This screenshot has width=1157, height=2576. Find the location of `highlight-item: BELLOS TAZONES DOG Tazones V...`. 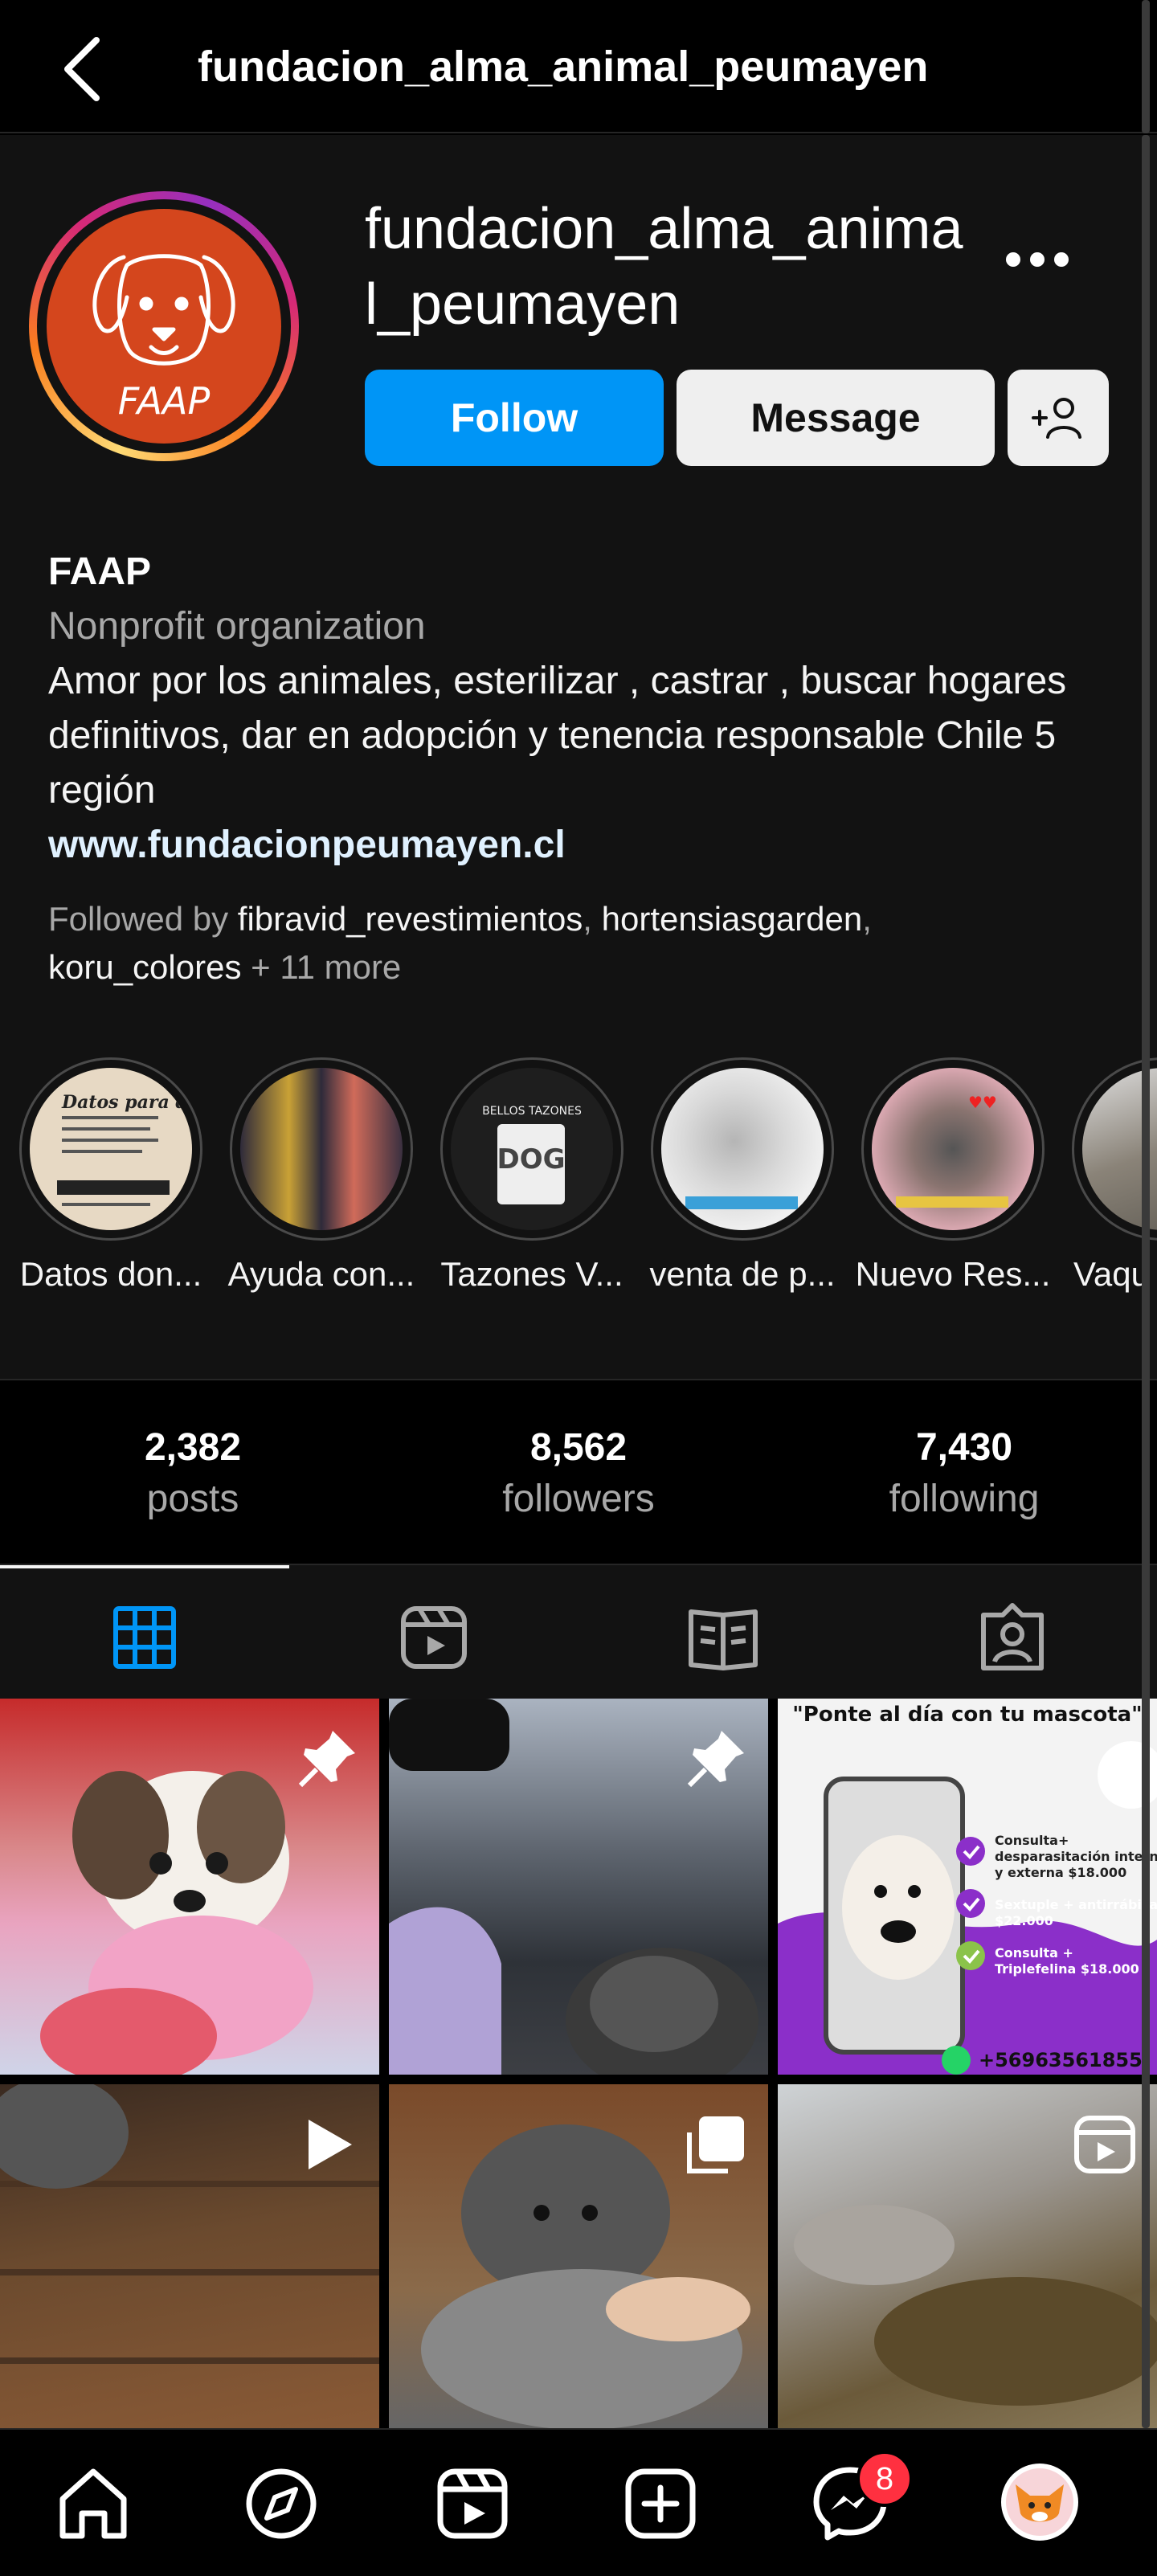

highlight-item: BELLOS TAZONES DOG Tazones V... is located at coordinates (532, 1177).